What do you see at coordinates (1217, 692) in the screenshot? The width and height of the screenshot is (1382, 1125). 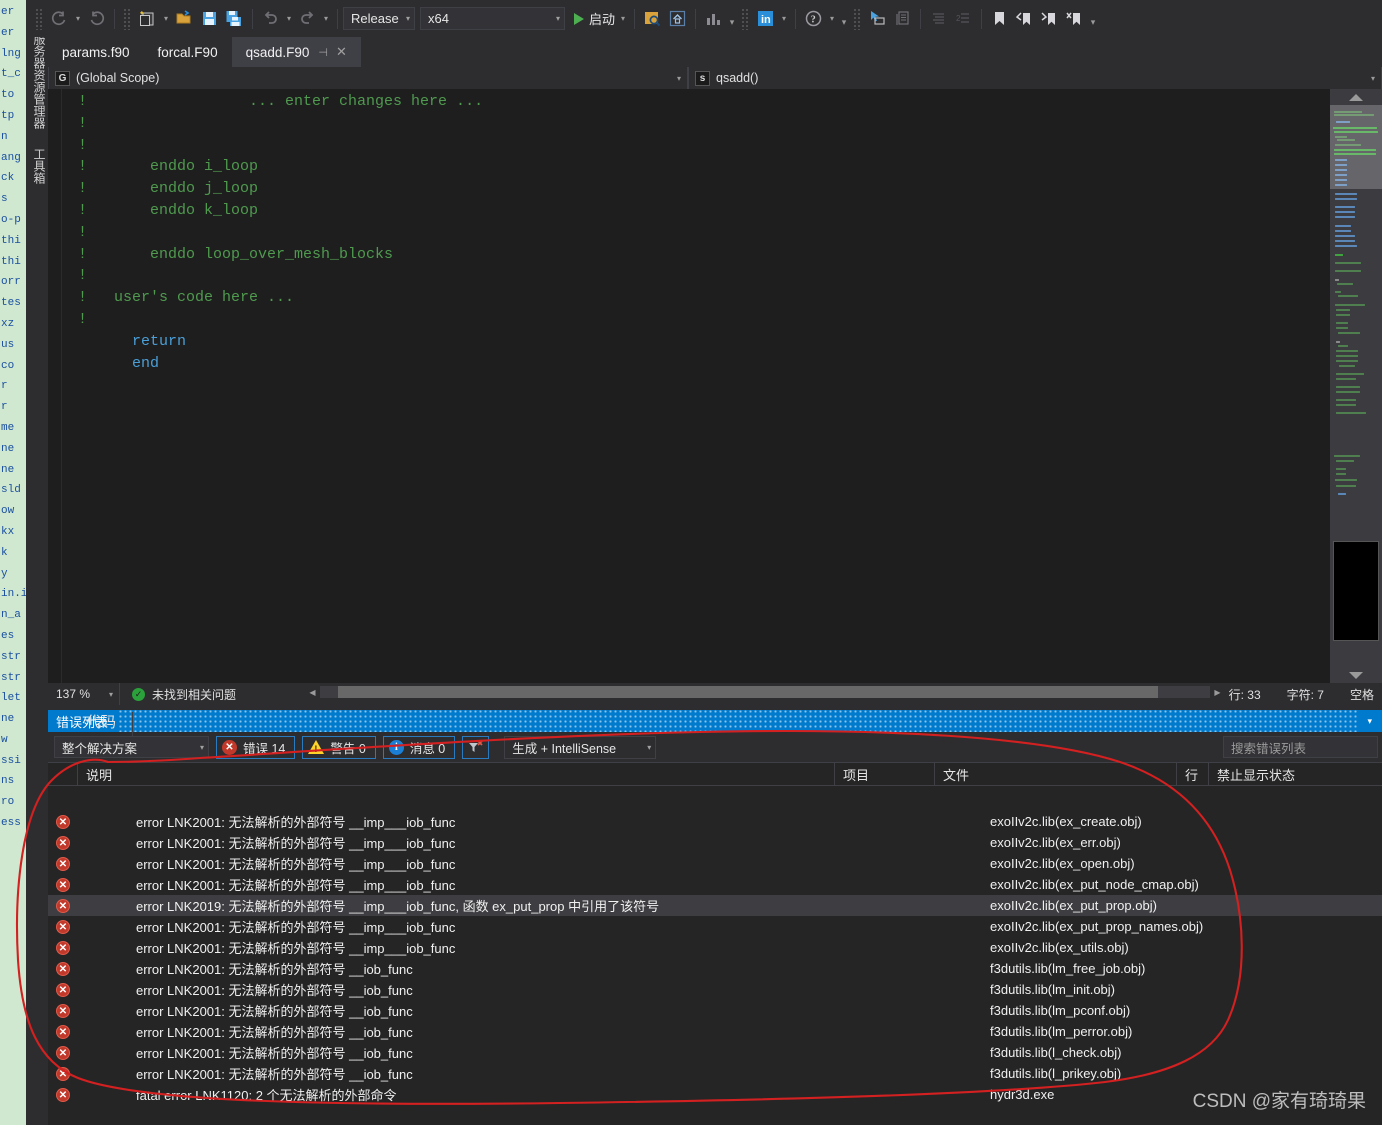 I see `scroll-right-icon: ▶` at bounding box center [1217, 692].